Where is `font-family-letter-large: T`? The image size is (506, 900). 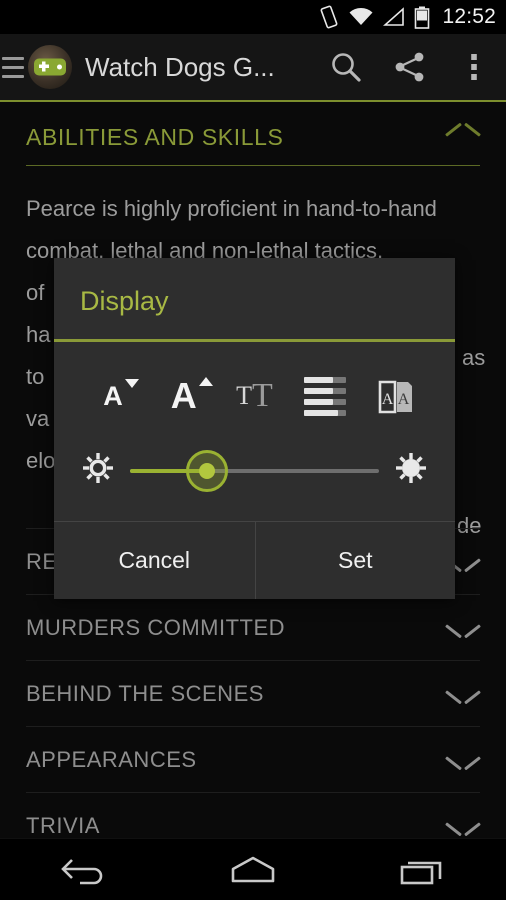 font-family-letter-large: T is located at coordinates (262, 395).